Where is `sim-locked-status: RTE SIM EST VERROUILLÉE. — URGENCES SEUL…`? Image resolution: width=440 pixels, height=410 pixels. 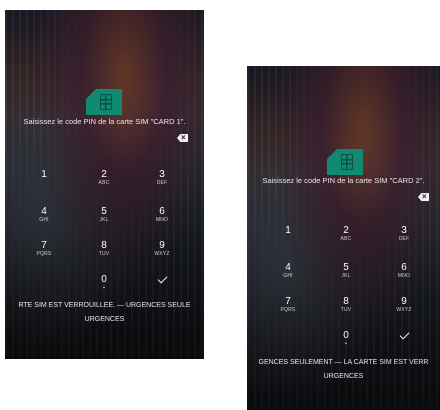
sim-locked-status: RTE SIM EST VERROUILLÉE. — URGENCES SEUL… is located at coordinates (104, 305).